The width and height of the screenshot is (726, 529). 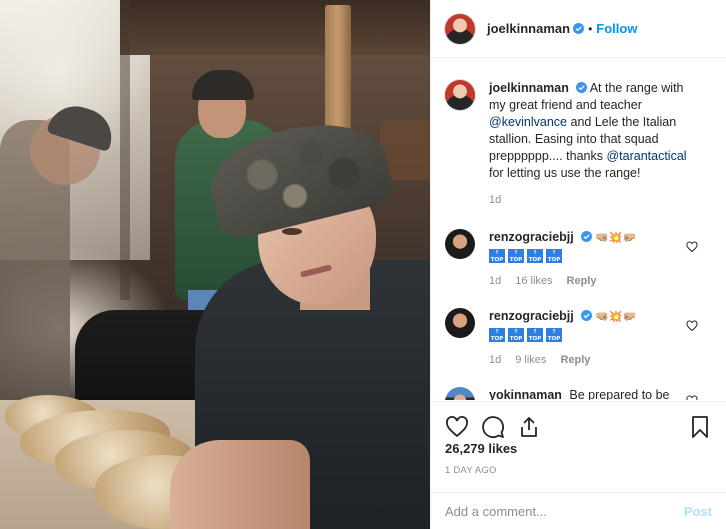 What do you see at coordinates (471, 470) in the screenshot?
I see `post-timestamp: 1 DAY AGO` at bounding box center [471, 470].